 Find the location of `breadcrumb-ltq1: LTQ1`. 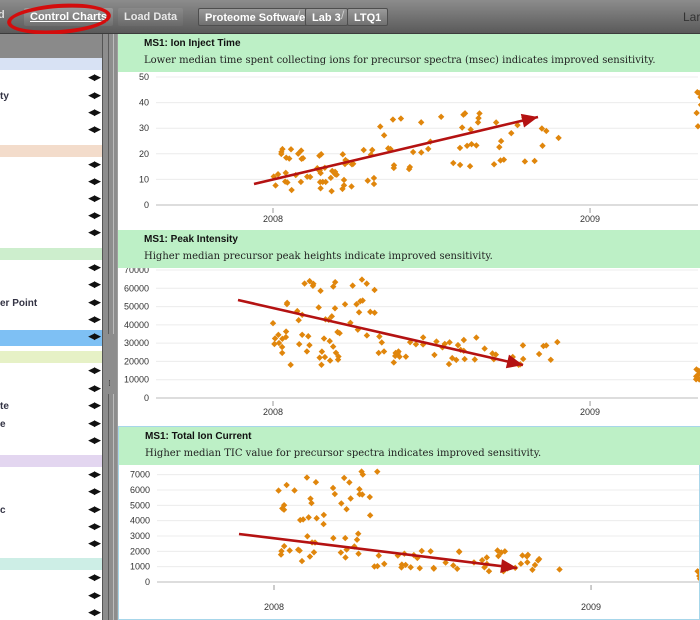

breadcrumb-ltq1: LTQ1 is located at coordinates (368, 17).